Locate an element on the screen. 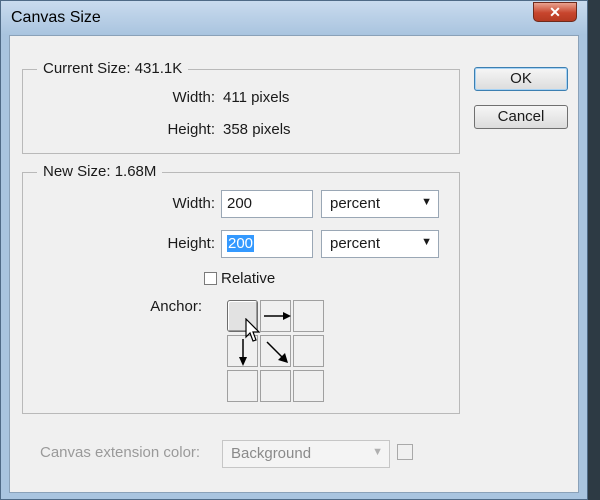  new-height-label: Height: is located at coordinates (191, 243).